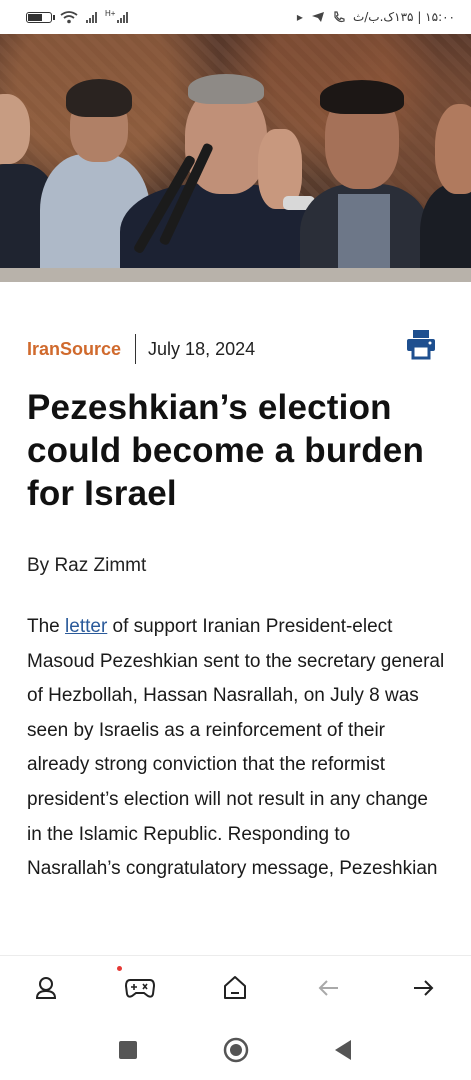  Describe the element at coordinates (69, 16) in the screenshot. I see `wifi-icon` at that location.